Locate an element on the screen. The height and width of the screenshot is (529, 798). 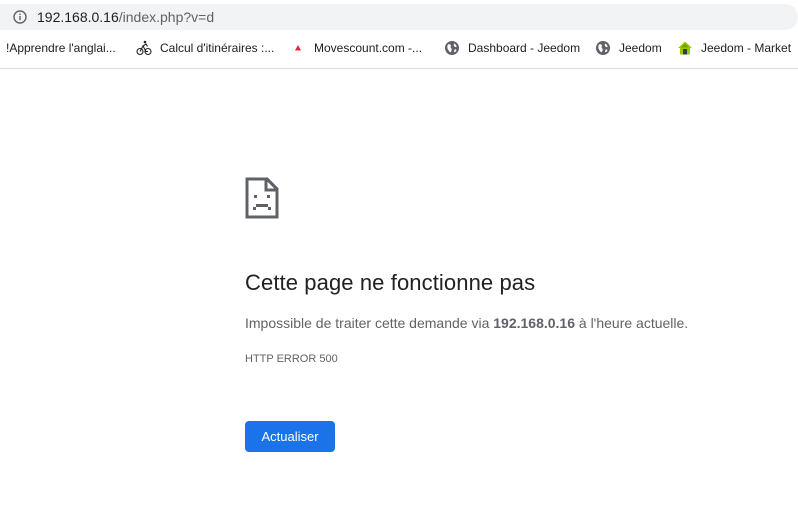
url-path: /index.php?v=d is located at coordinates (166, 17).